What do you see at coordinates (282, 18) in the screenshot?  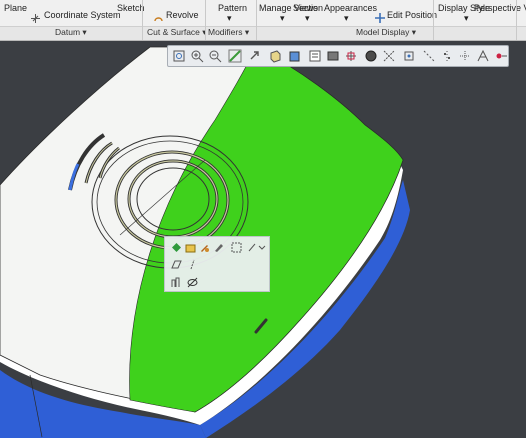 I see `manage-views-dropdown-icon: ▾` at bounding box center [282, 18].